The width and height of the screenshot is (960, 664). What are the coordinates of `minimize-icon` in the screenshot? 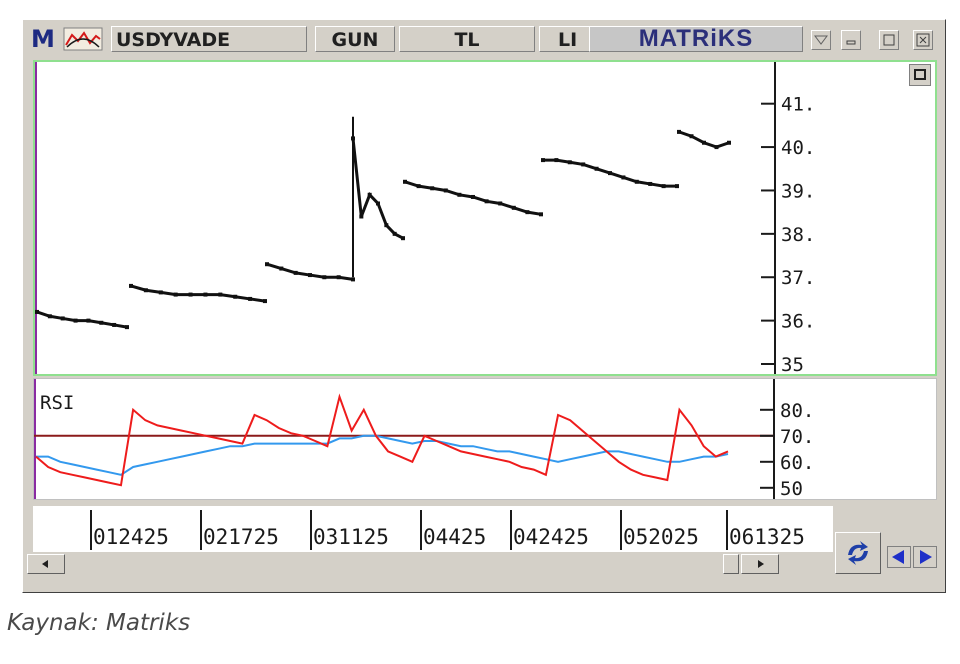 It's located at (851, 42).